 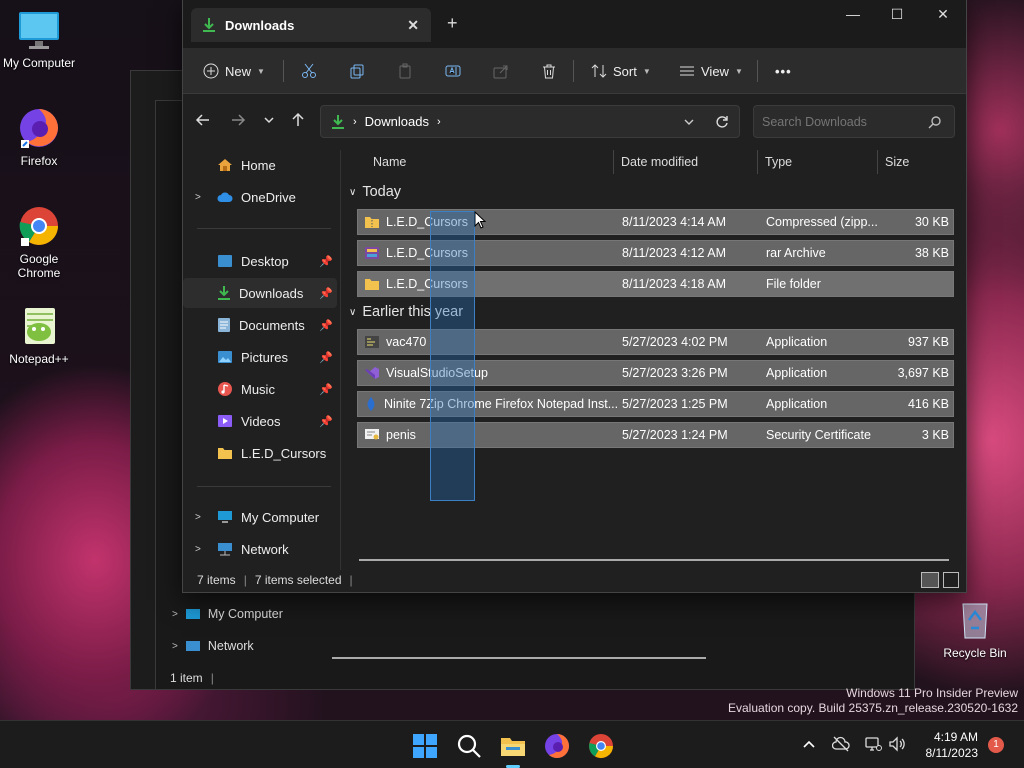 What do you see at coordinates (260, 25) in the screenshot?
I see `tab-title: Downloads` at bounding box center [260, 25].